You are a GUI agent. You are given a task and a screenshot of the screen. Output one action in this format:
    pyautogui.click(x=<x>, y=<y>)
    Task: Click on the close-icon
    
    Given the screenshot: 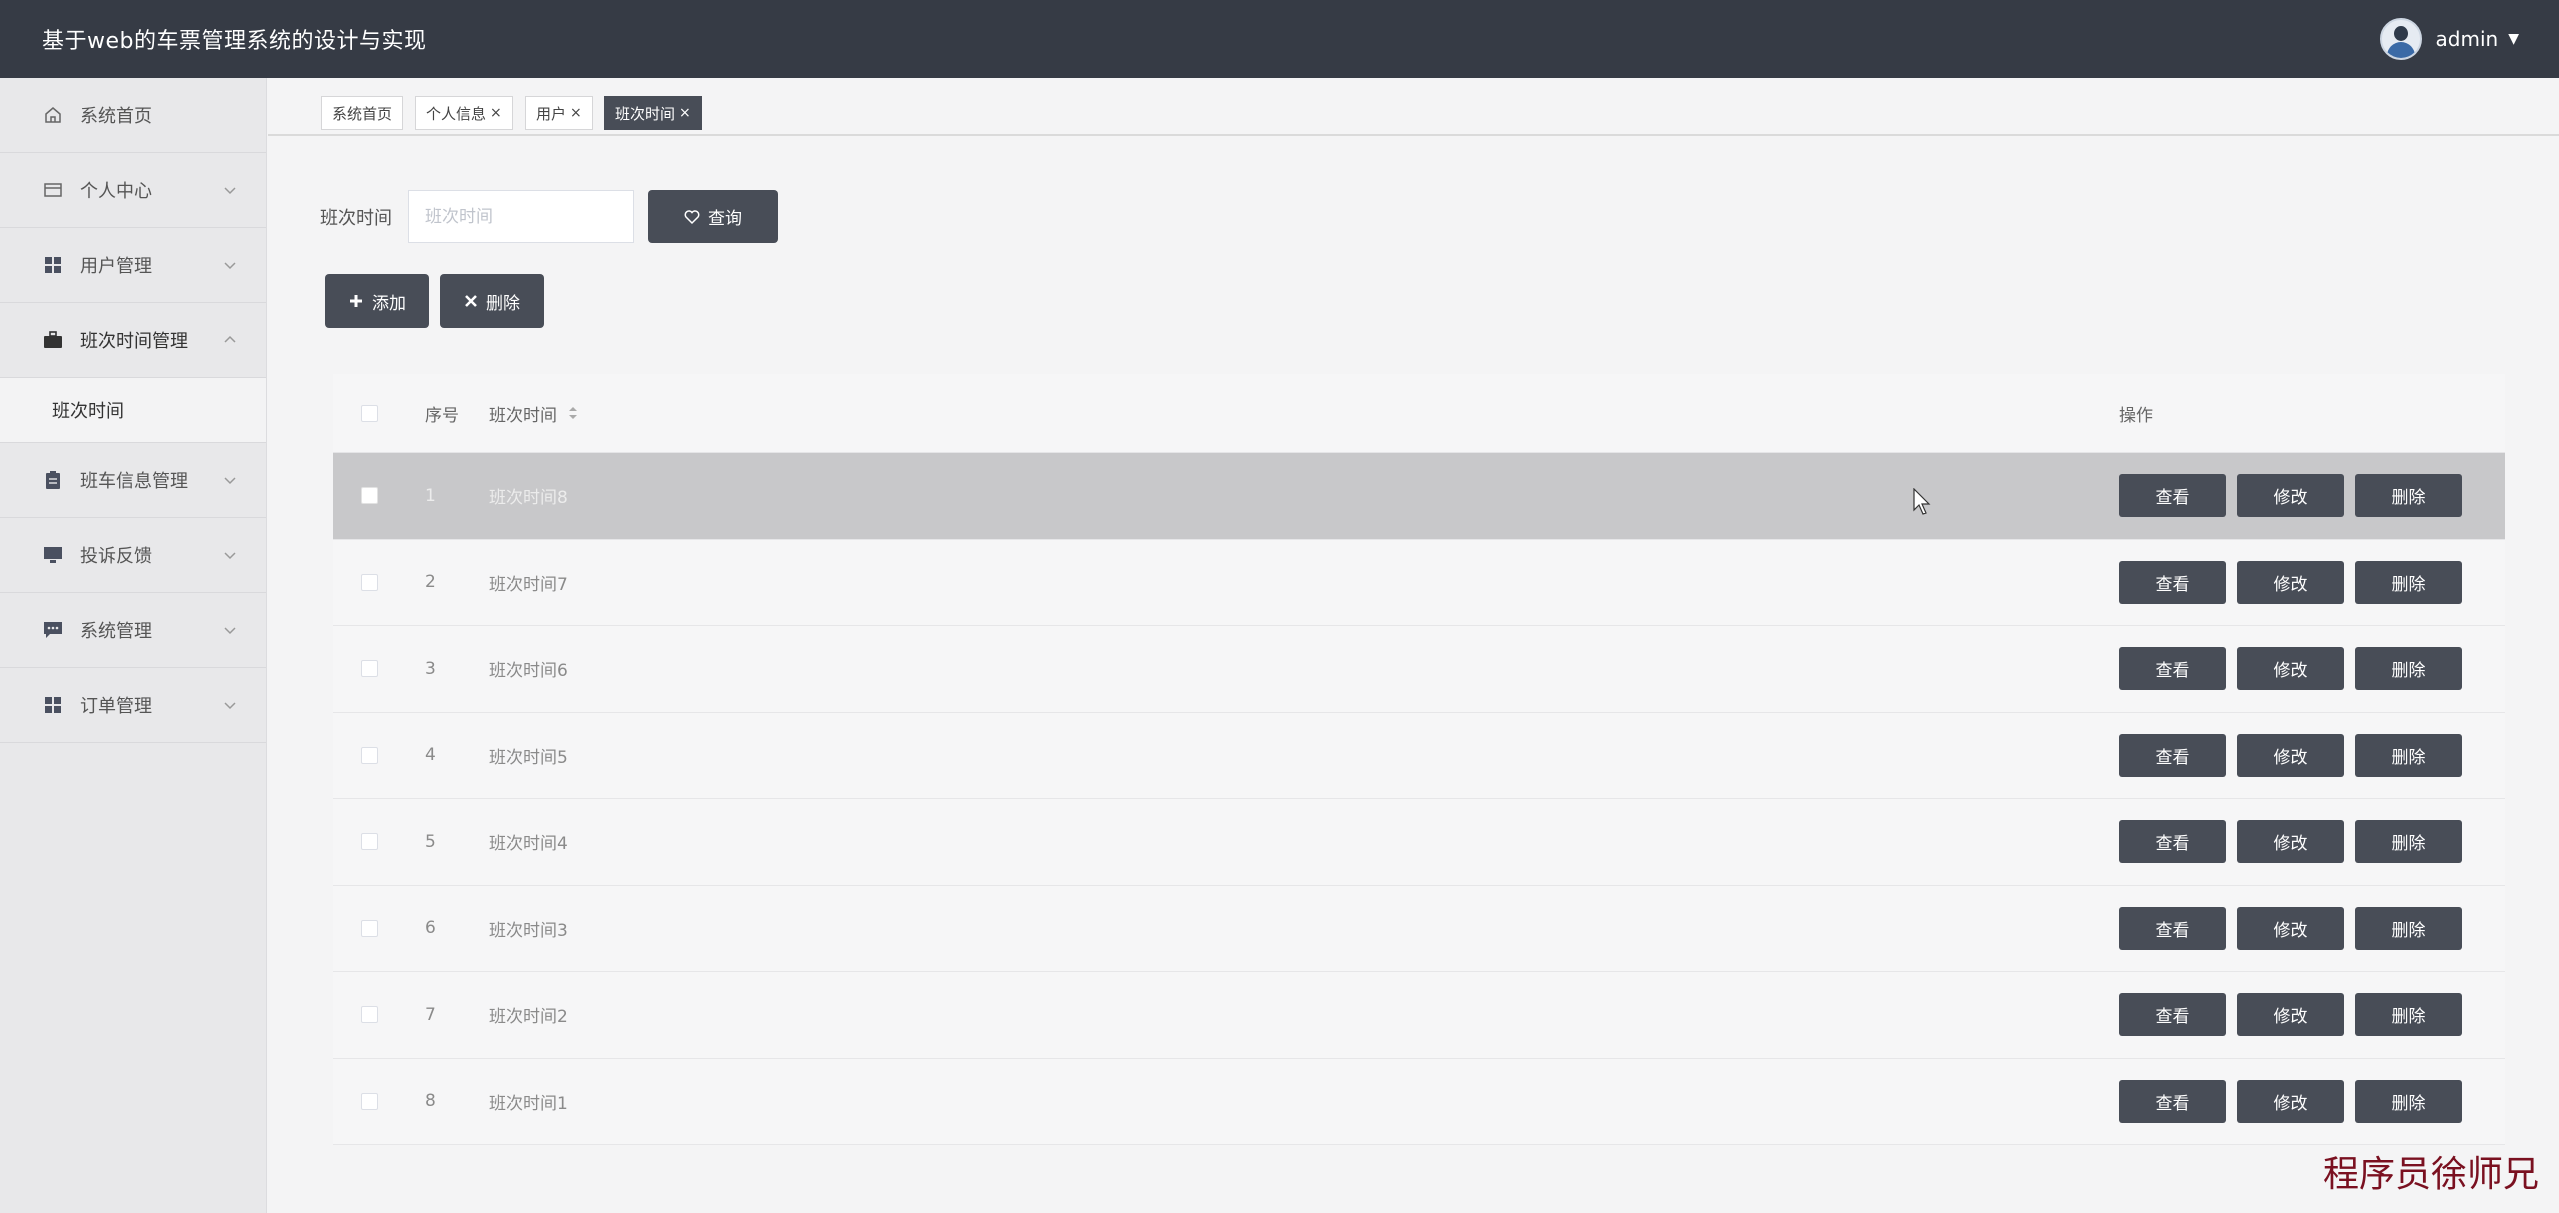 What is the action you would take?
    pyautogui.click(x=471, y=301)
    